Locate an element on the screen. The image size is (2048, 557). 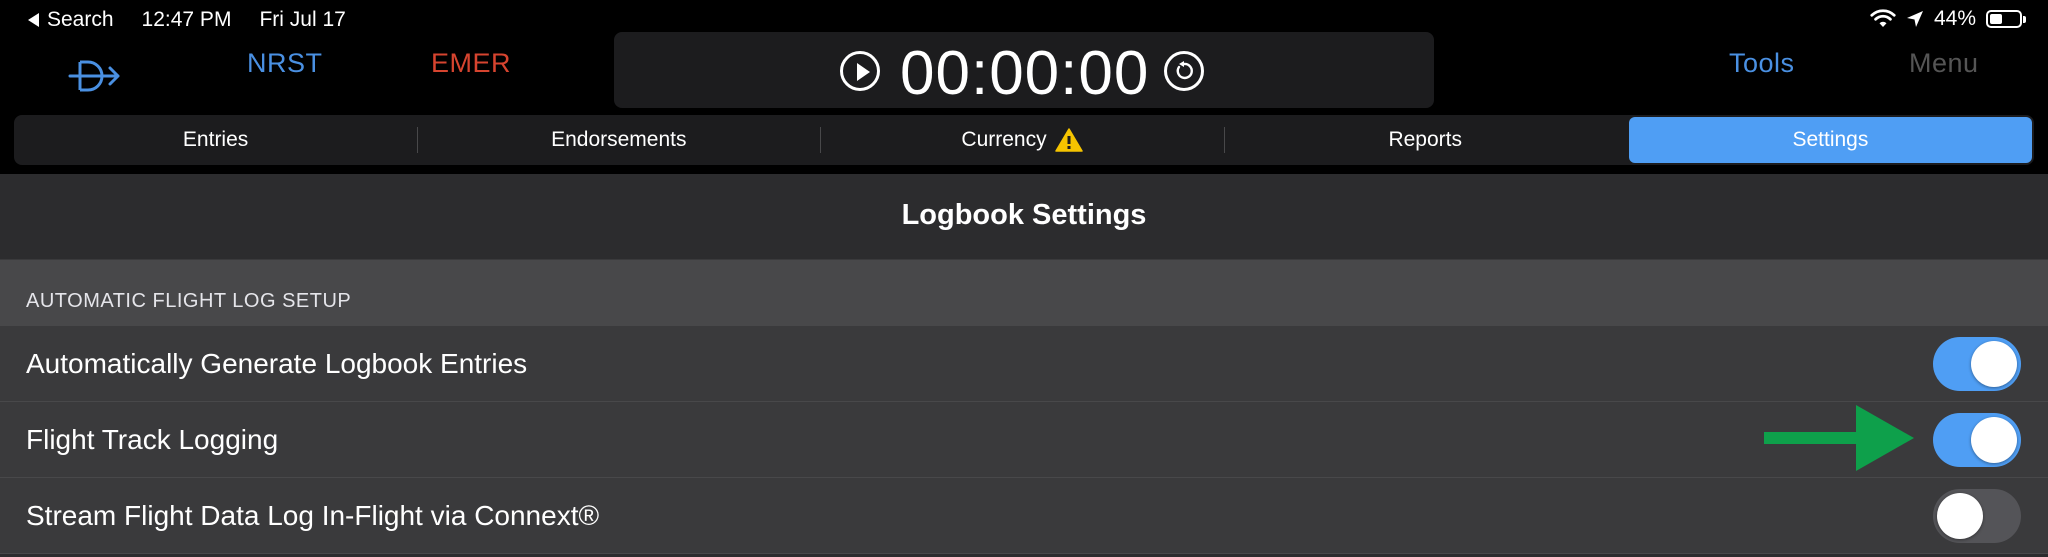
tab-label: Entries is located at coordinates (215, 139).